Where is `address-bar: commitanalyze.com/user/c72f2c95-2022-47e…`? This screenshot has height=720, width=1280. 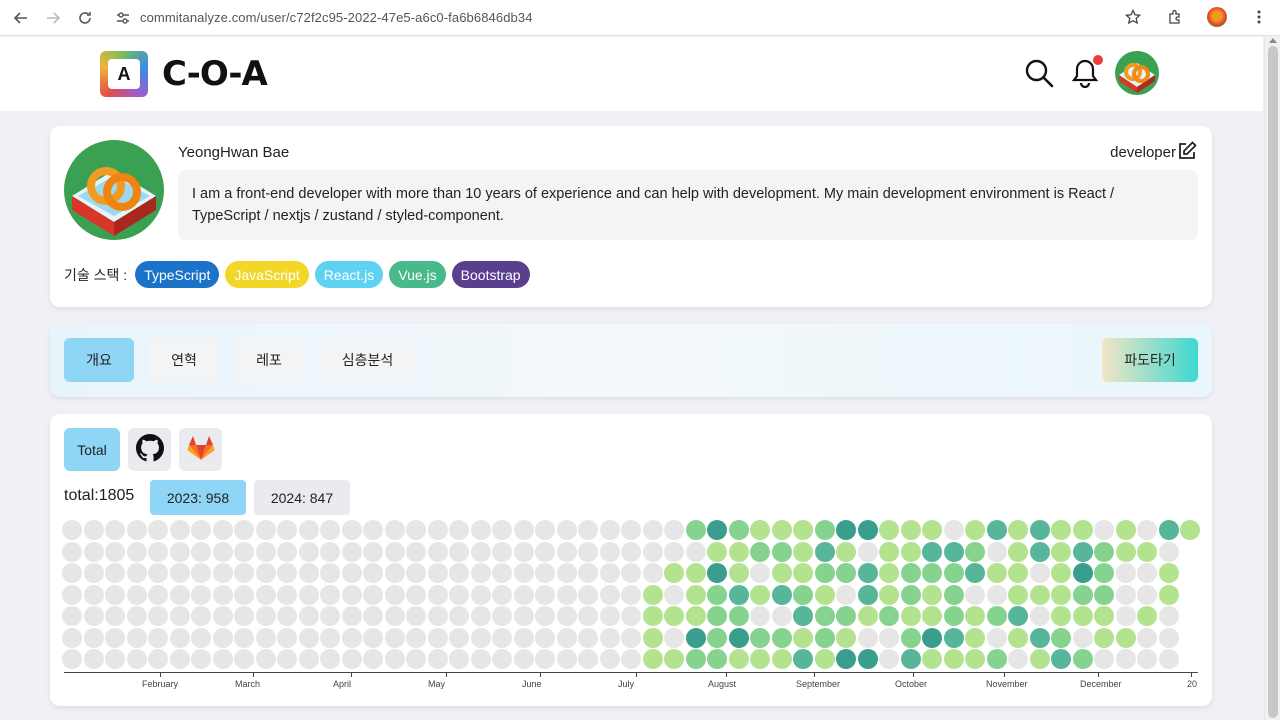
address-bar: commitanalyze.com/user/c72f2c95-2022-47e… is located at coordinates (626, 18).